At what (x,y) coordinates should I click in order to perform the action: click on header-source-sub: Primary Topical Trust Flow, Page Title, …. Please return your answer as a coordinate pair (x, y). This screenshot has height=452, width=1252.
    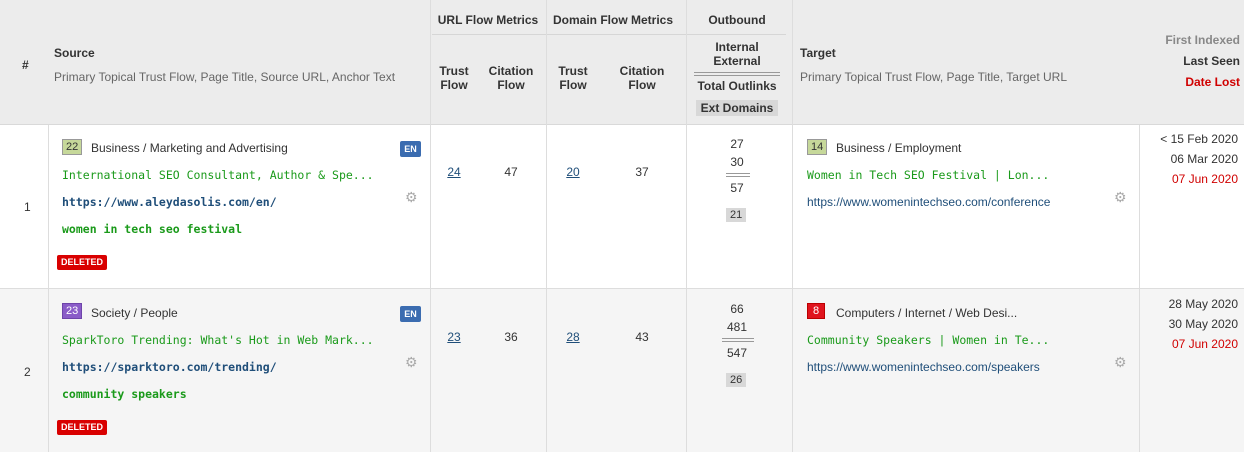
    Looking at the image, I should click on (225, 77).